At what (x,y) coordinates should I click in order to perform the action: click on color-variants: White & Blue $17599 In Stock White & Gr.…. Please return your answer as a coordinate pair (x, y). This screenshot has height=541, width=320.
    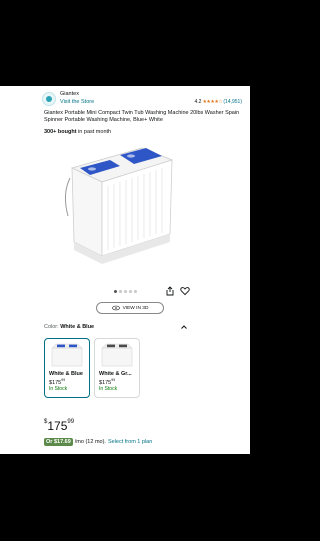
    Looking at the image, I should click on (92, 368).